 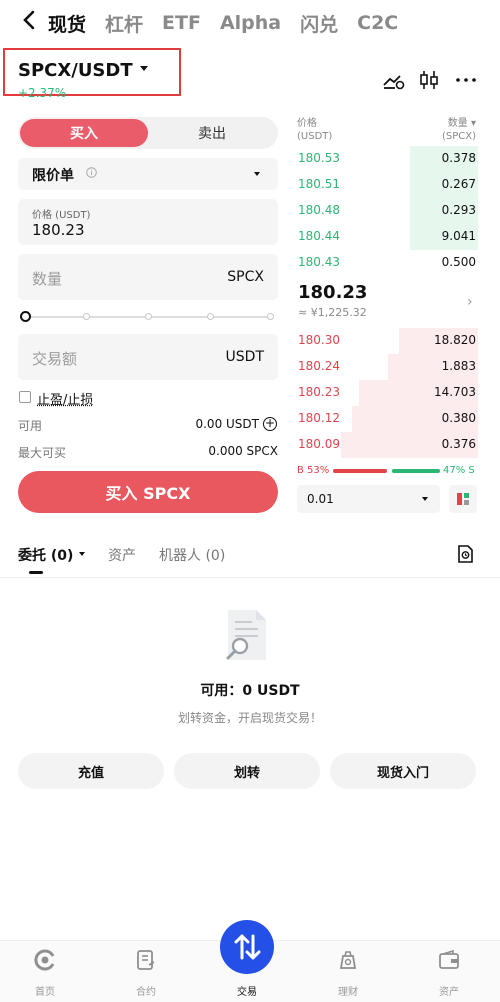 I want to click on nav-label: 交易, so click(x=247, y=992).